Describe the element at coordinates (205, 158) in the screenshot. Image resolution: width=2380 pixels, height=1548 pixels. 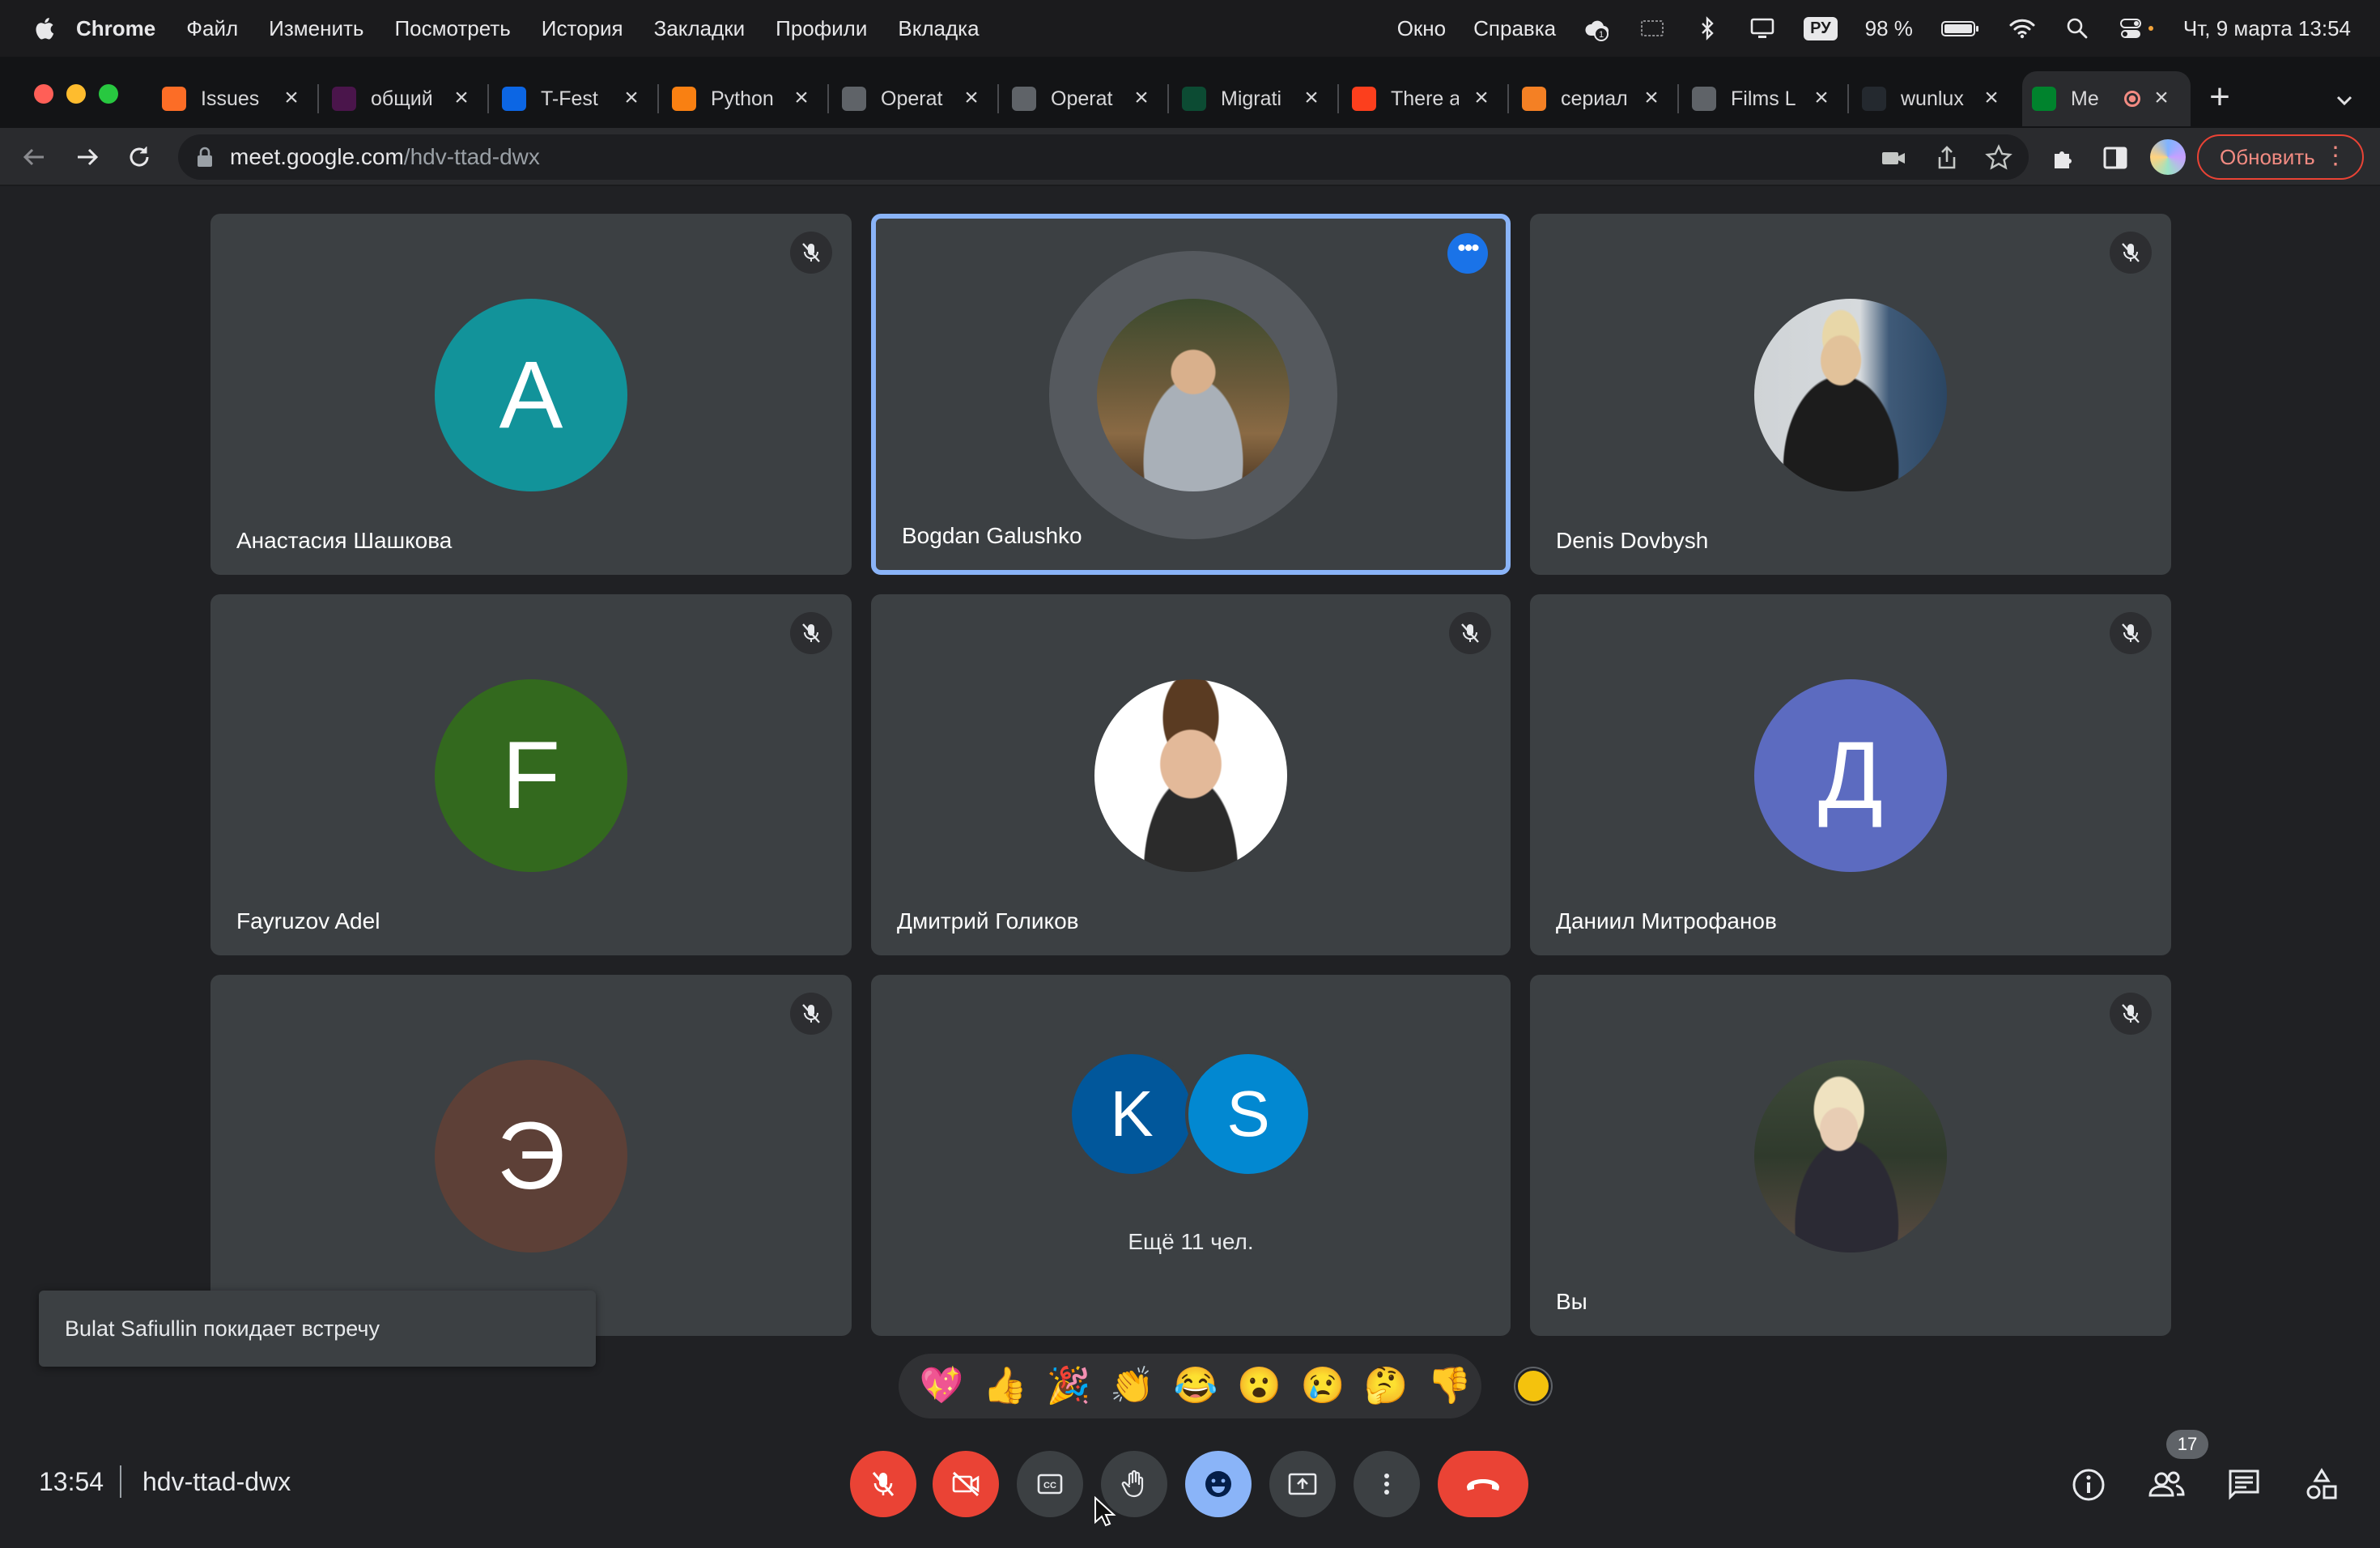
I see `lock-icon` at that location.